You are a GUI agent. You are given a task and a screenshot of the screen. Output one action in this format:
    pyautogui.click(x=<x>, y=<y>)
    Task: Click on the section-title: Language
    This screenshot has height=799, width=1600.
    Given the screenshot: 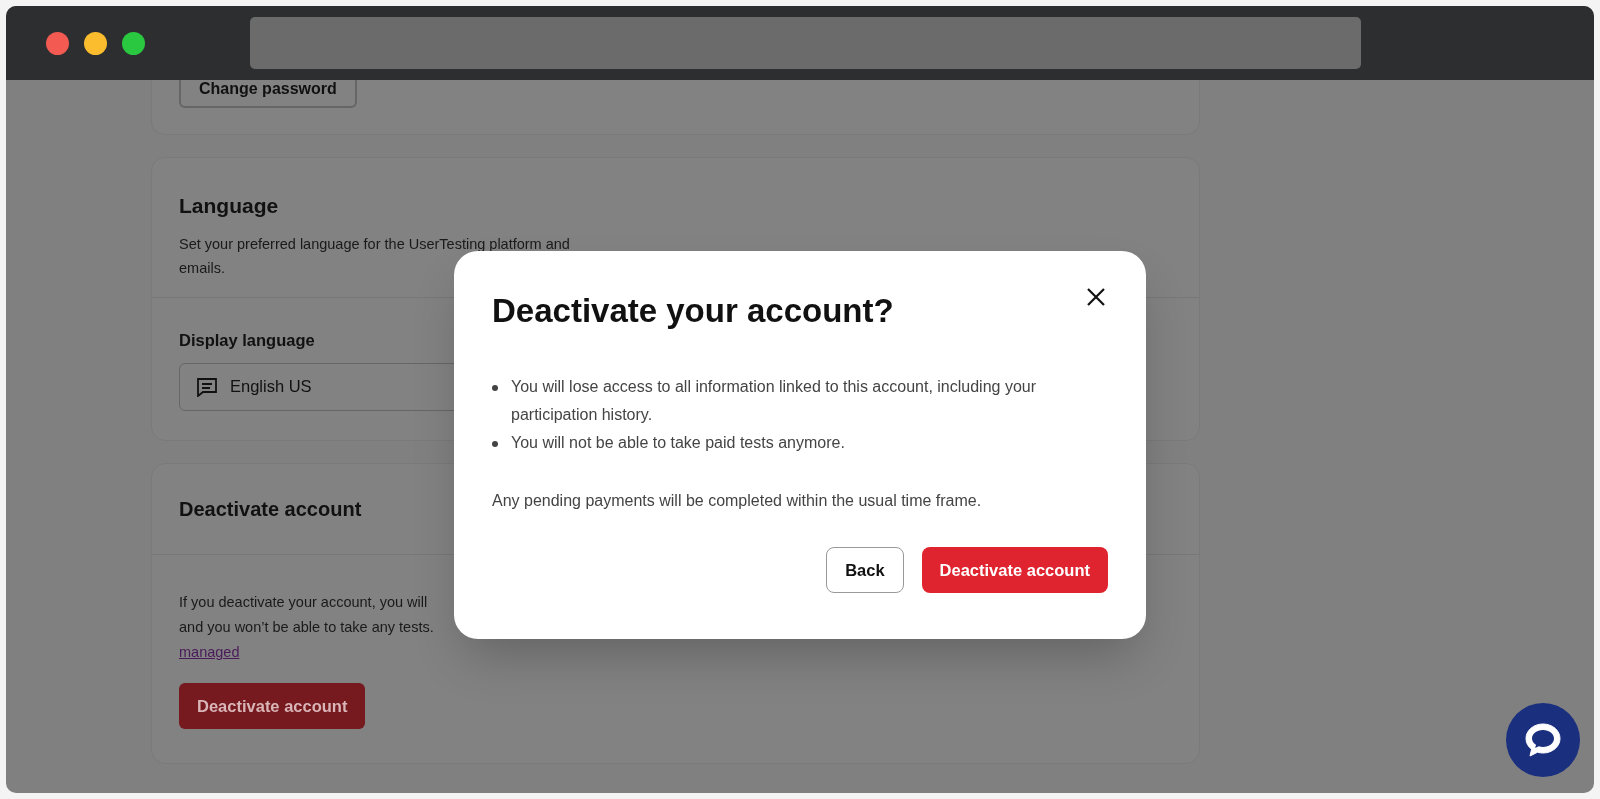 What is the action you would take?
    pyautogui.click(x=229, y=206)
    